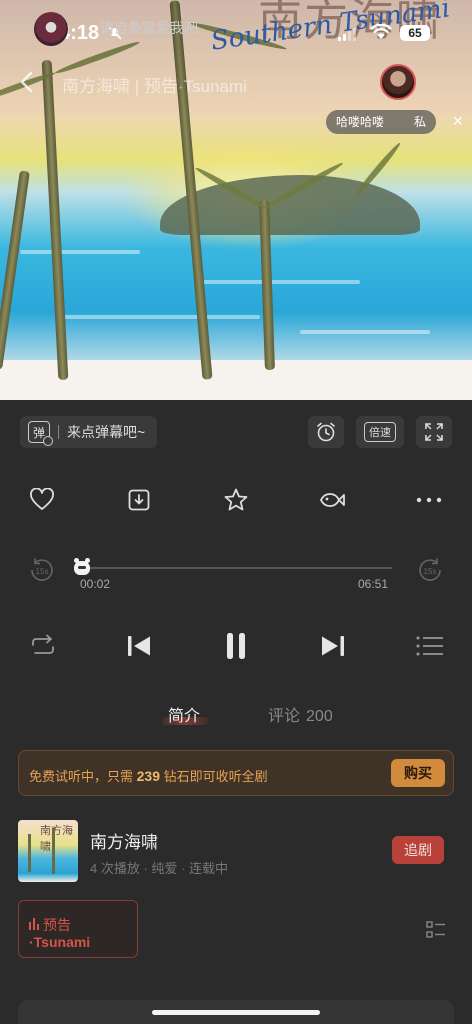 This screenshot has height=1024, width=472. What do you see at coordinates (236, 380) in the screenshot?
I see `cover-beach` at bounding box center [236, 380].